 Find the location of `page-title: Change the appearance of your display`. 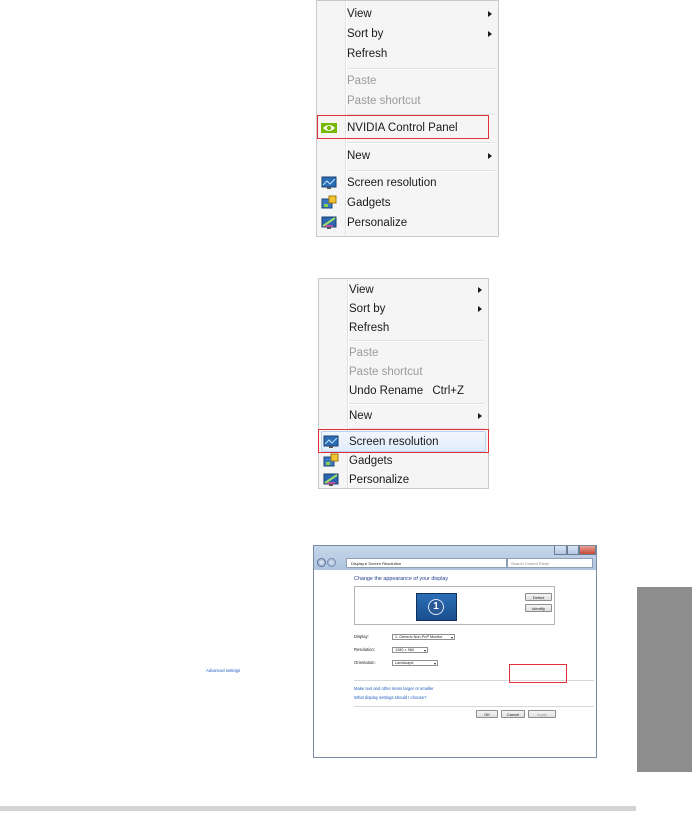

page-title: Change the appearance of your display is located at coordinates (401, 579).